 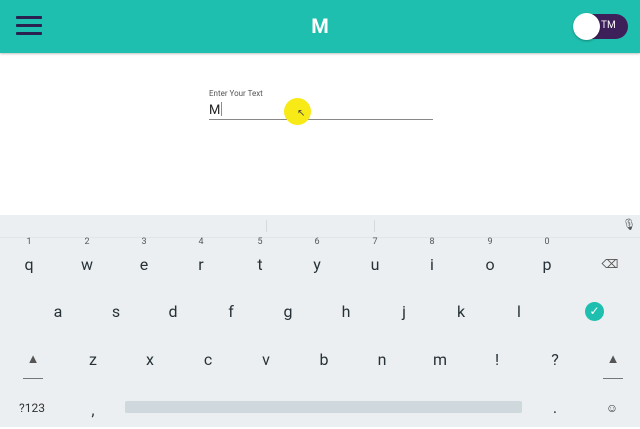 I want to click on toggle-label: TM, so click(x=608, y=25).